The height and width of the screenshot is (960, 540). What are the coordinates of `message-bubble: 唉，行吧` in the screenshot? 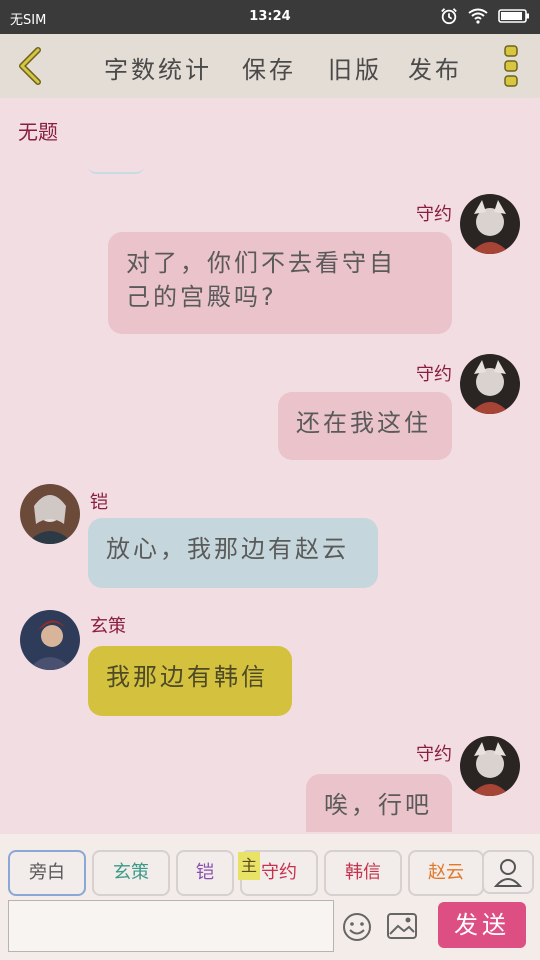 It's located at (379, 803).